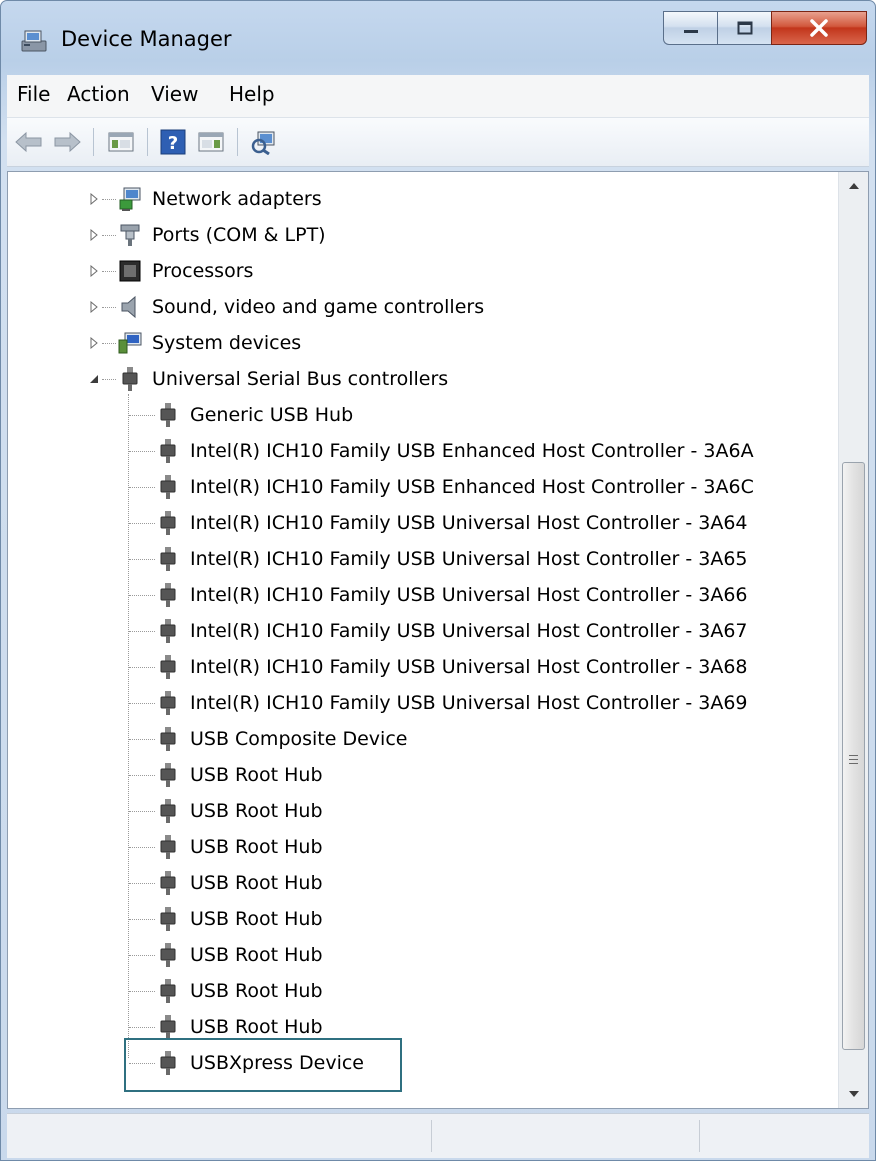  I want to click on tree-category-processors: Processors, so click(418, 271).